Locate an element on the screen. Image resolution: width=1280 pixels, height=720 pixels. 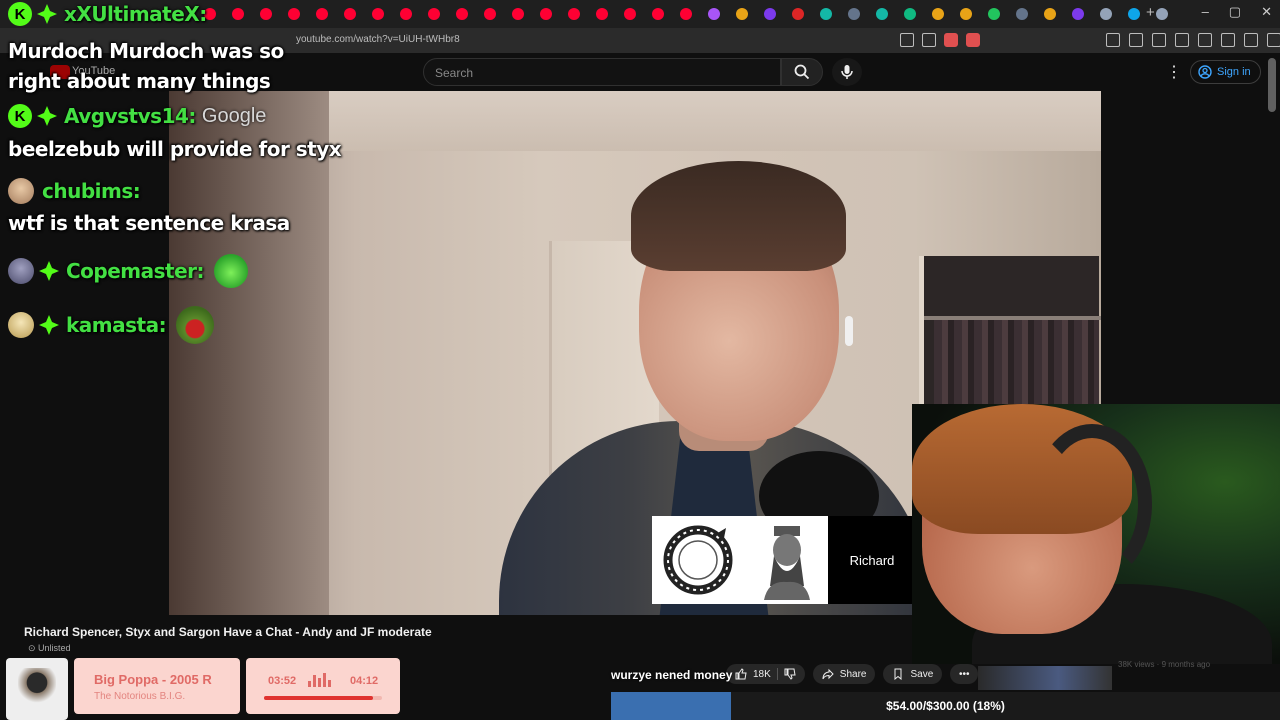
album-art is located at coordinates (37, 689).